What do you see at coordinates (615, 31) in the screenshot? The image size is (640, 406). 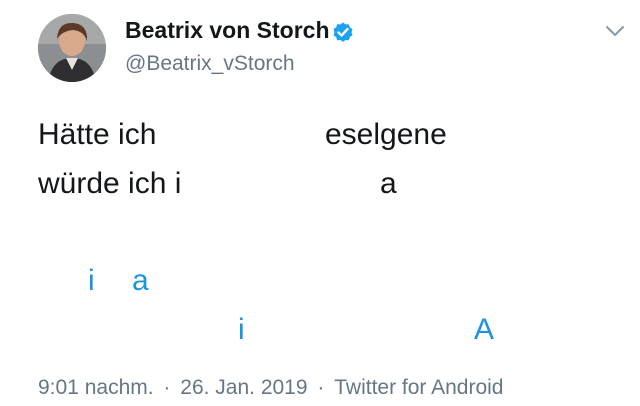 I see `chevron-down-icon` at bounding box center [615, 31].